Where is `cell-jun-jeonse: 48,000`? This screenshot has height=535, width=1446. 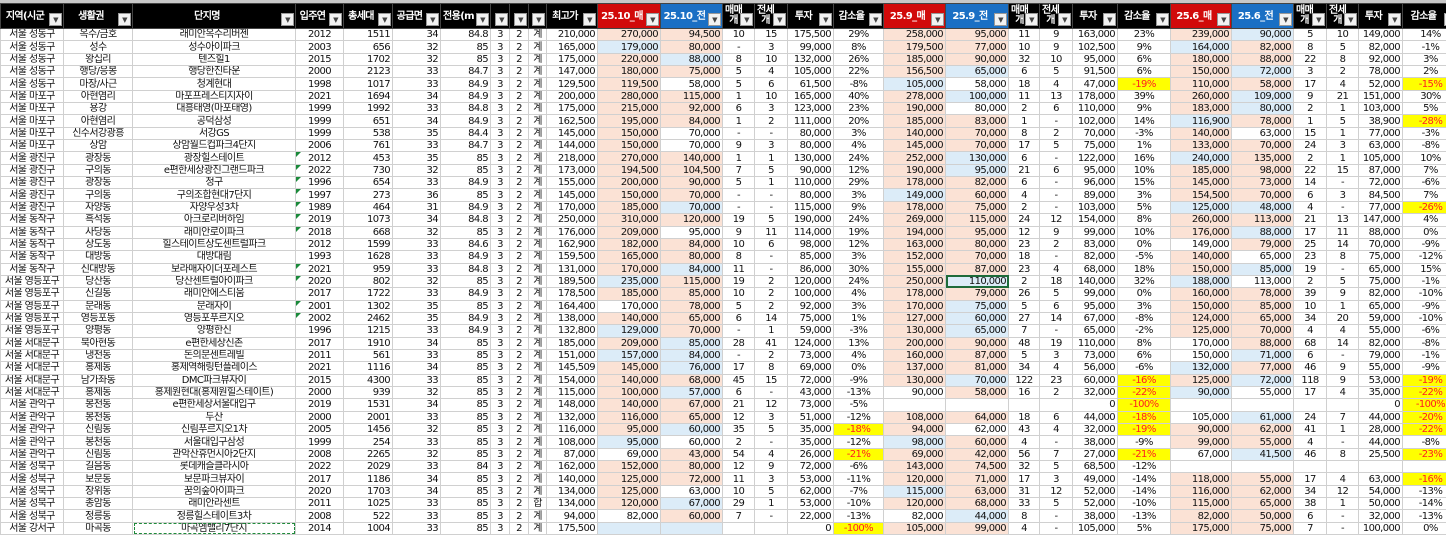 cell-jun-jeonse: 48,000 is located at coordinates (1263, 207).